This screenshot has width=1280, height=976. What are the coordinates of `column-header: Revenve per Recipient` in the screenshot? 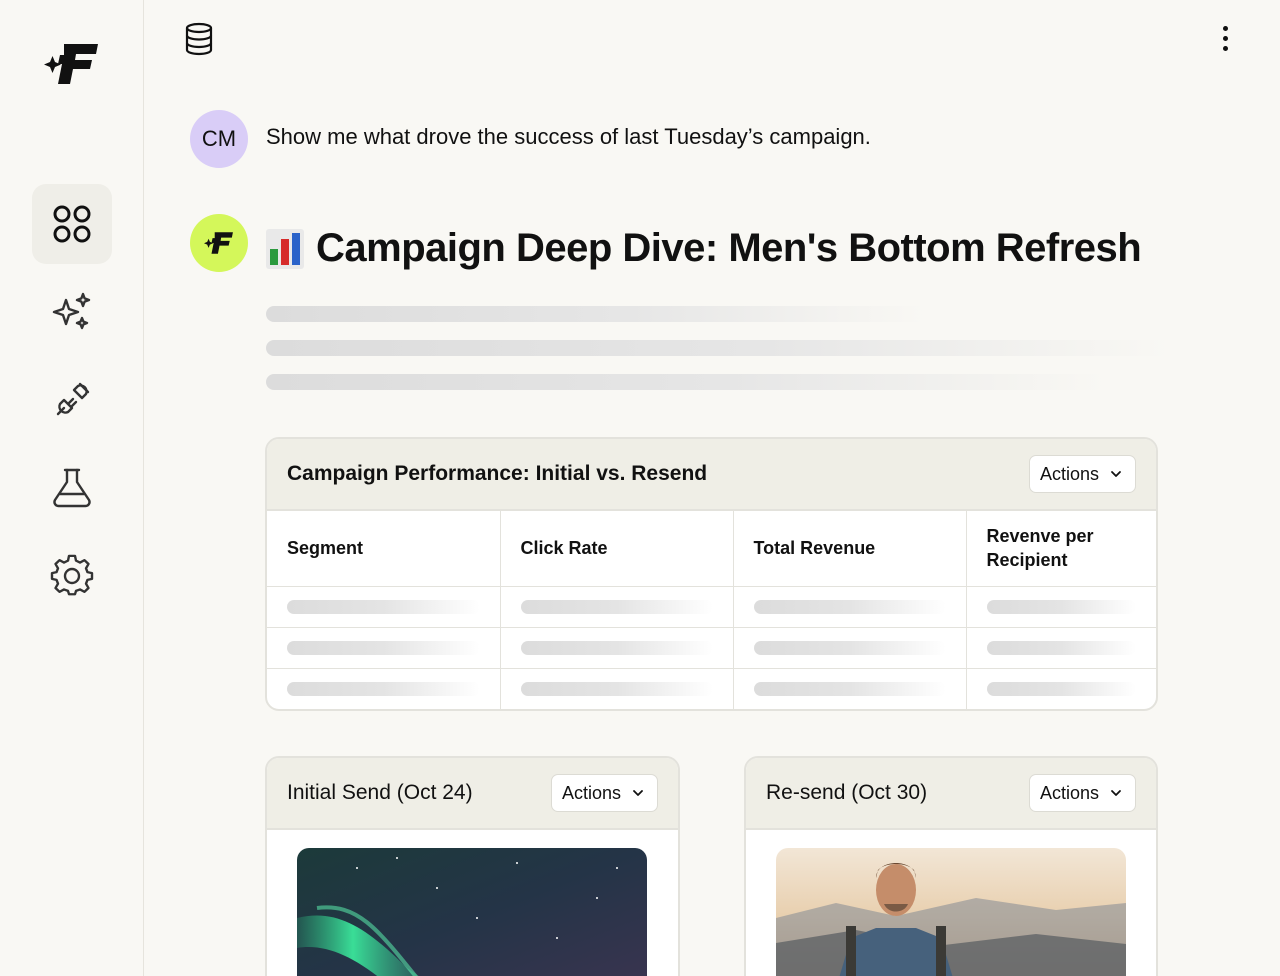 It's located at (1061, 549).